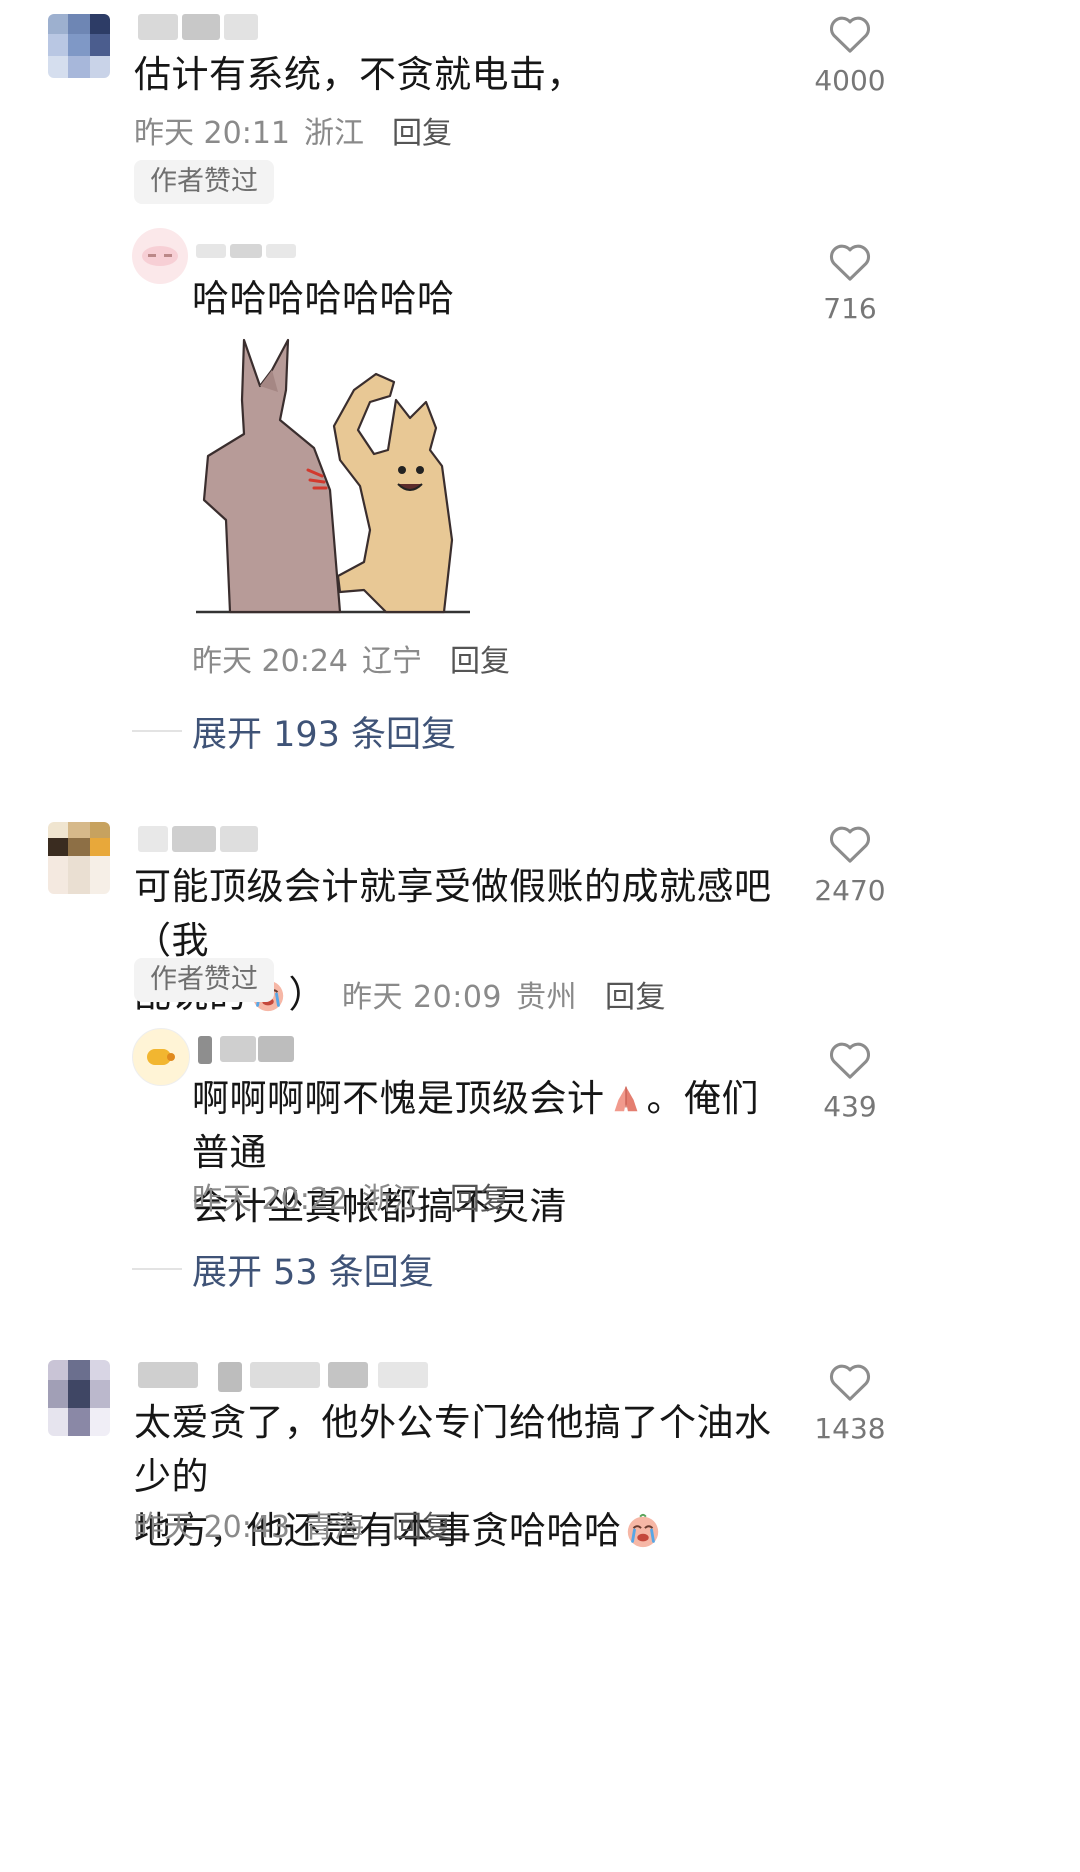 The image size is (1080, 1872). I want to click on comment-time: 昨天 20:11, so click(212, 133).